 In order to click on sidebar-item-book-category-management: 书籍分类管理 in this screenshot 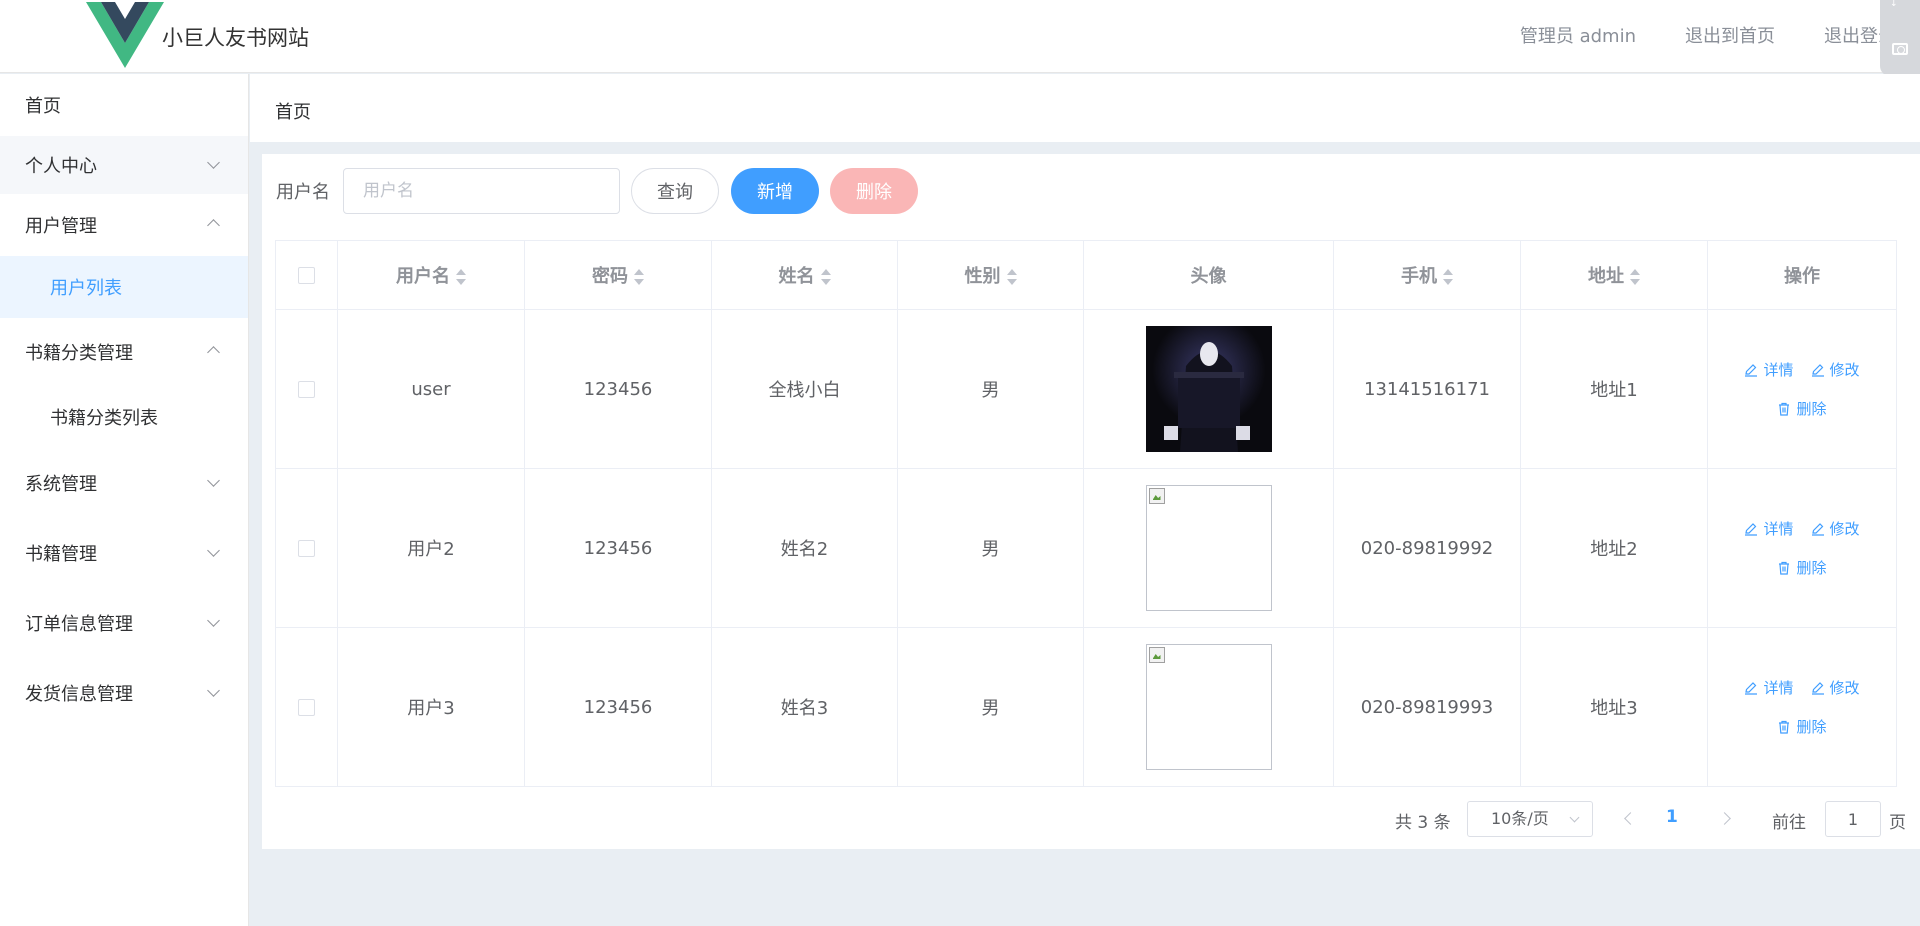, I will do `click(124, 352)`.